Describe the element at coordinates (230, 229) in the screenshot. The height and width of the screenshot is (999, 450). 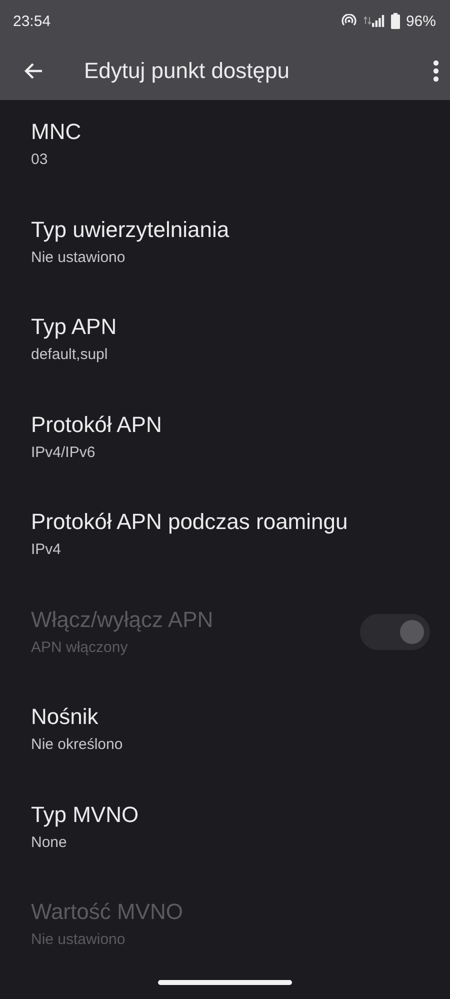
I see `setting-title: Typ uwierzytelniania` at that location.